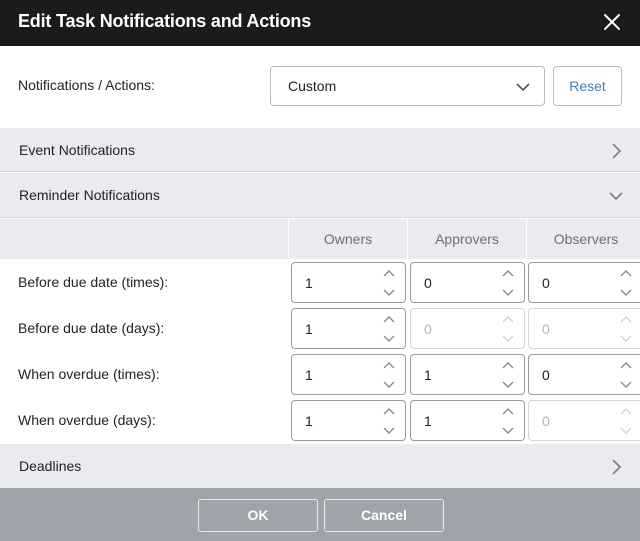  I want to click on table-row: When overdue (days): 1 1 0, so click(320, 420).